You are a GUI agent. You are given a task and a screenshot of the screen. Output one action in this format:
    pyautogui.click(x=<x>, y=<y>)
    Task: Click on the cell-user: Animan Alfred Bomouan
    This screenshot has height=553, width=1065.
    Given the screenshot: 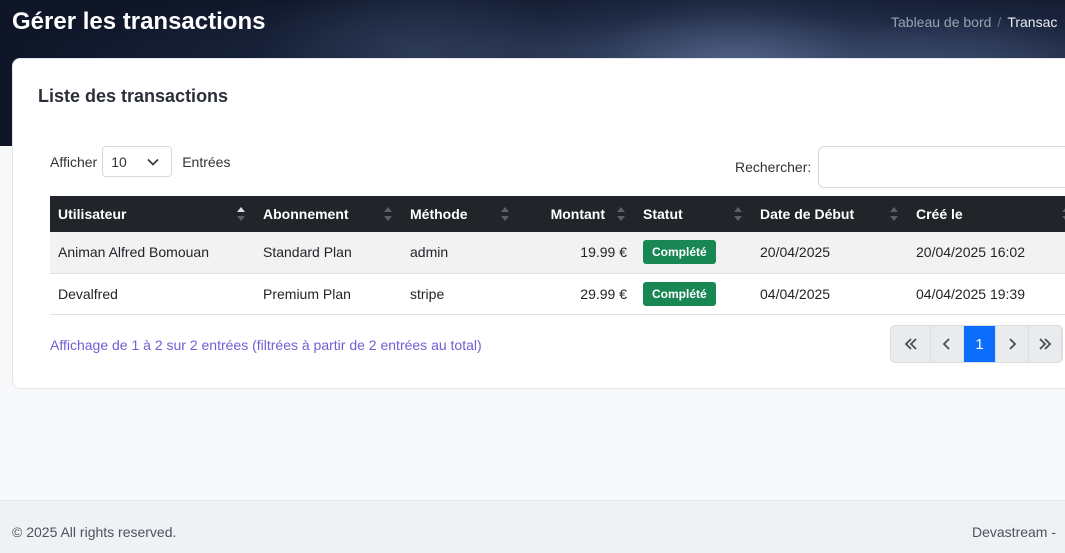 What is the action you would take?
    pyautogui.click(x=152, y=253)
    